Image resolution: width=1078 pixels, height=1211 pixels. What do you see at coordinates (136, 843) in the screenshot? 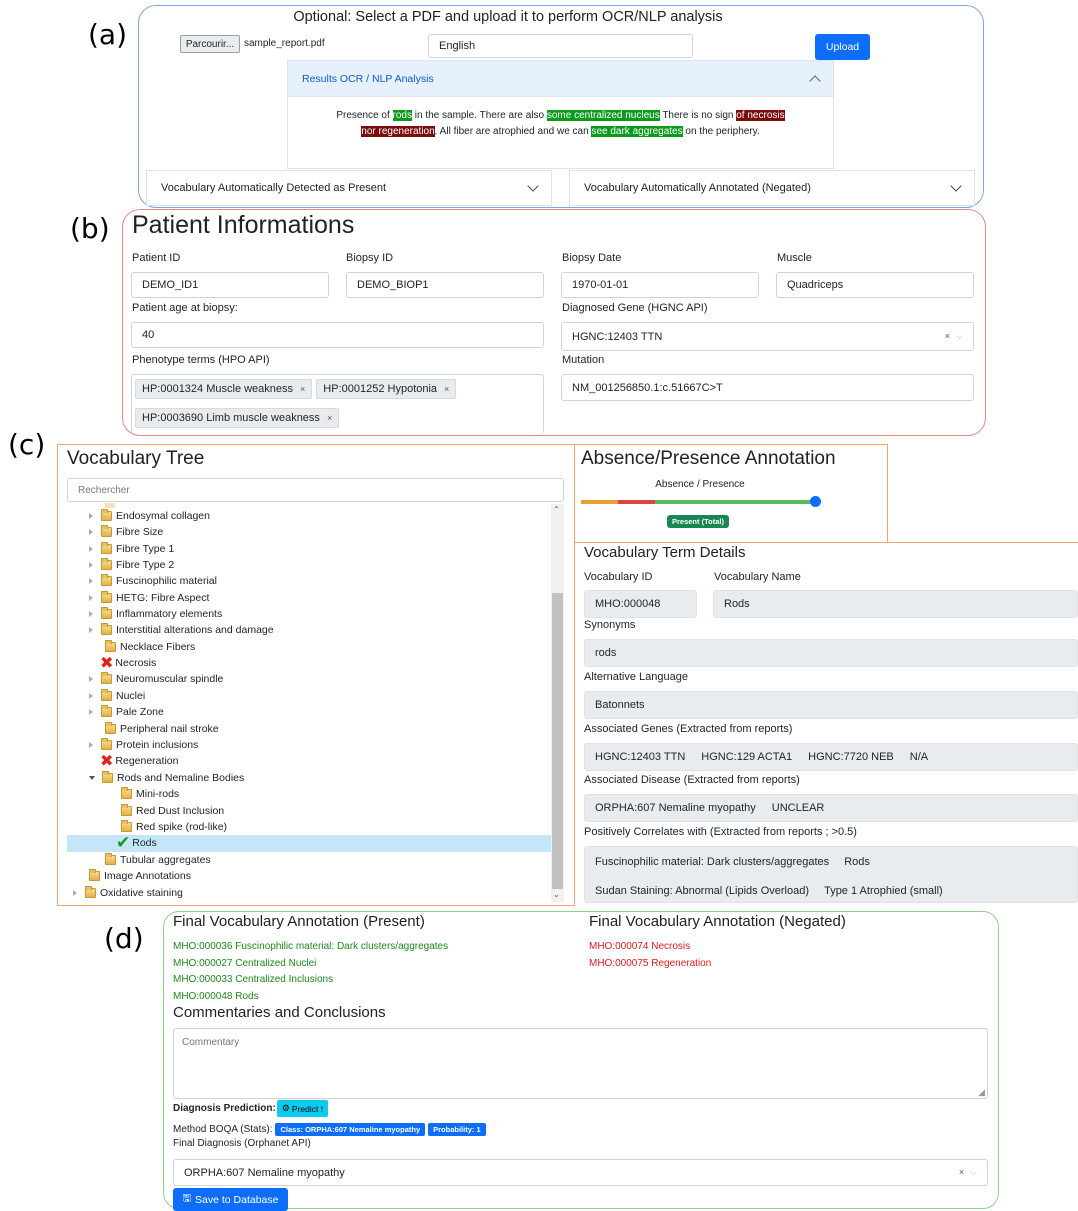
I see `tree-item-selected: ✔ Rods` at bounding box center [136, 843].